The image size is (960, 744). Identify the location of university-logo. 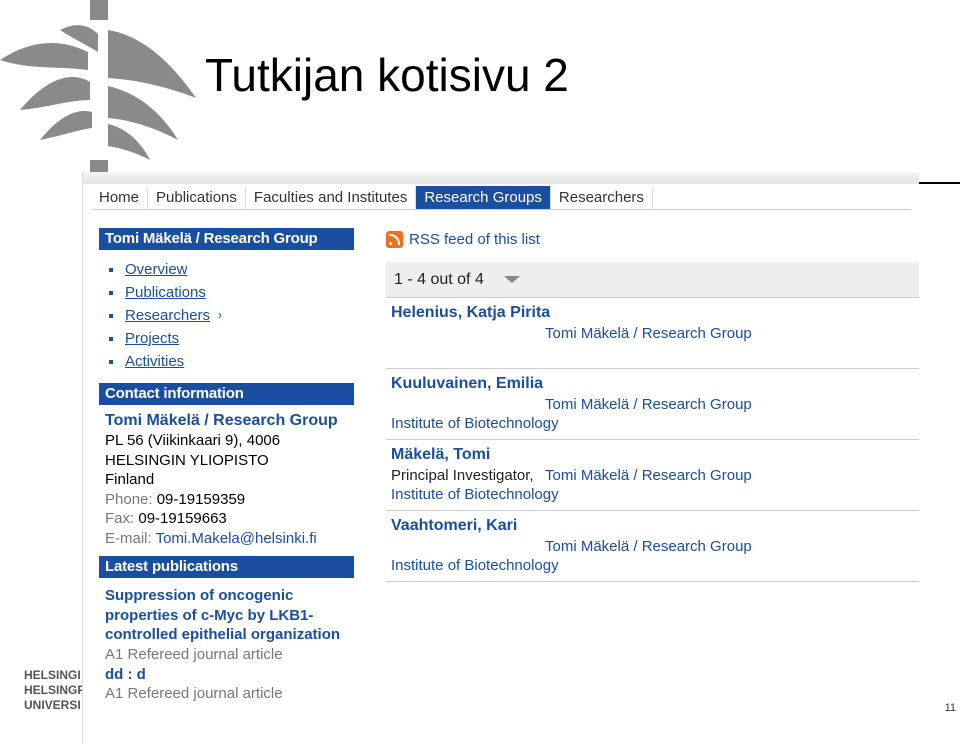
(98, 87).